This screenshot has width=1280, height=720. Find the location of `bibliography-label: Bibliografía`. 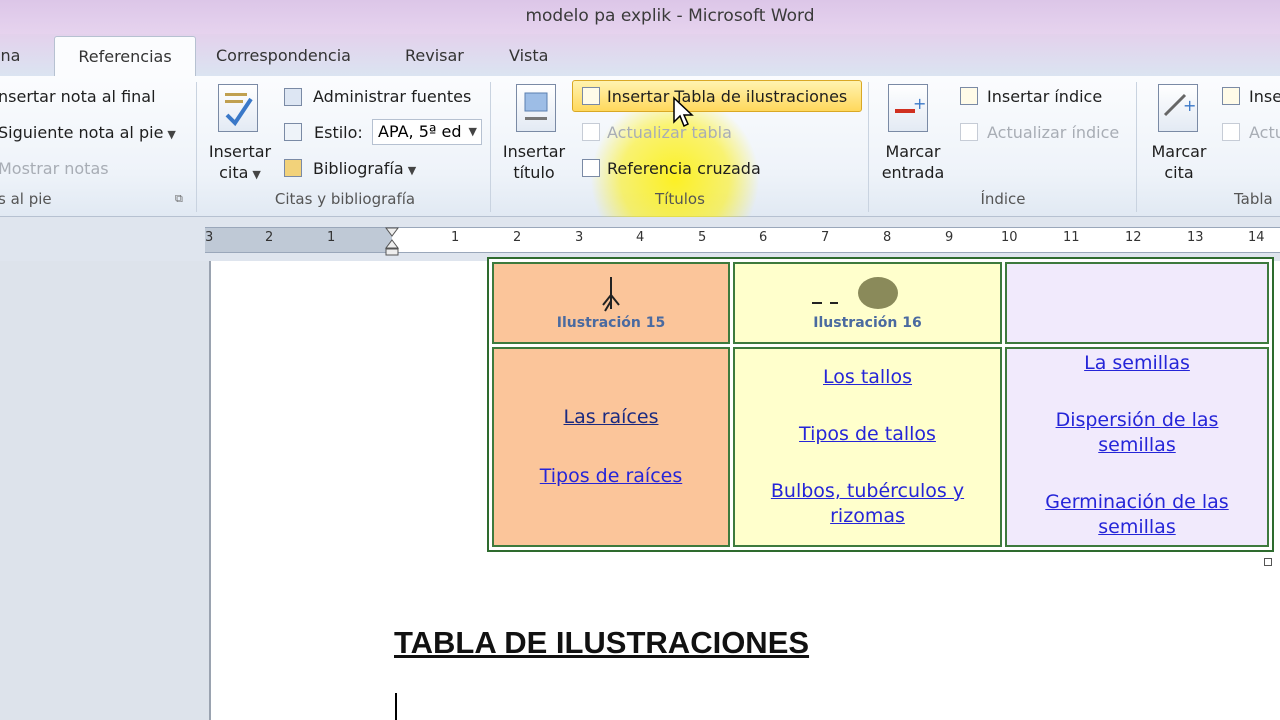

bibliography-label: Bibliografía is located at coordinates (358, 168).